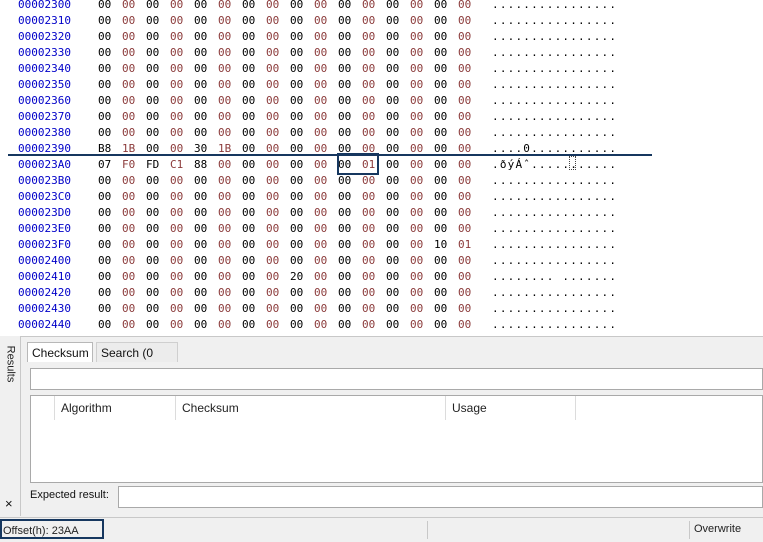 The width and height of the screenshot is (763, 542). What do you see at coordinates (440, 497) in the screenshot?
I see `expected-result-input` at bounding box center [440, 497].